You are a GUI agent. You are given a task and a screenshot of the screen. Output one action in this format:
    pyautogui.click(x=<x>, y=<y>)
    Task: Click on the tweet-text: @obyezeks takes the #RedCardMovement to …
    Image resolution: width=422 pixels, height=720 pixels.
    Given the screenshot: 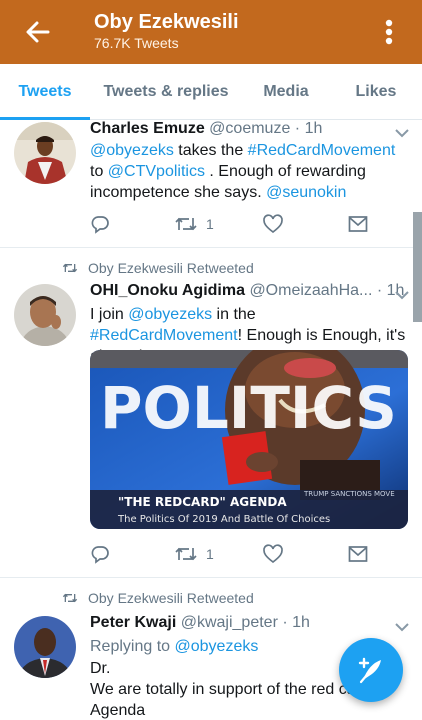 What is the action you would take?
    pyautogui.click(x=249, y=171)
    